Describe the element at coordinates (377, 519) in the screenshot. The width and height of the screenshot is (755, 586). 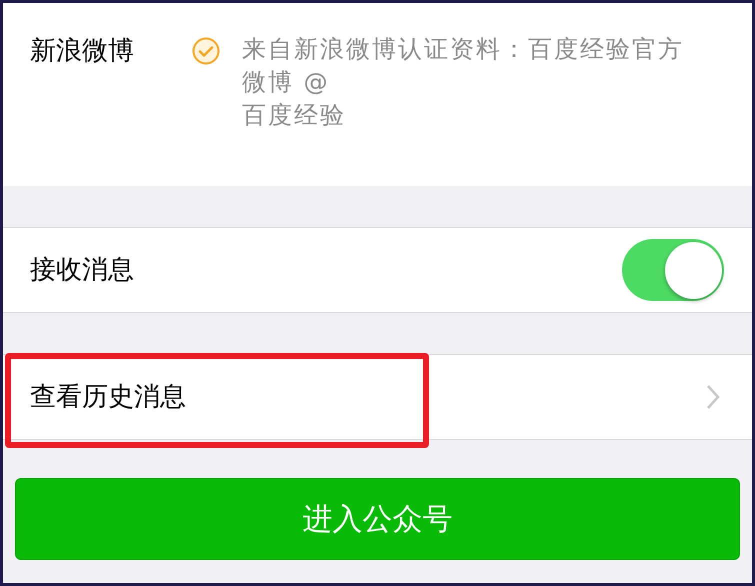
I see `enter-account-button: 进入公众号` at that location.